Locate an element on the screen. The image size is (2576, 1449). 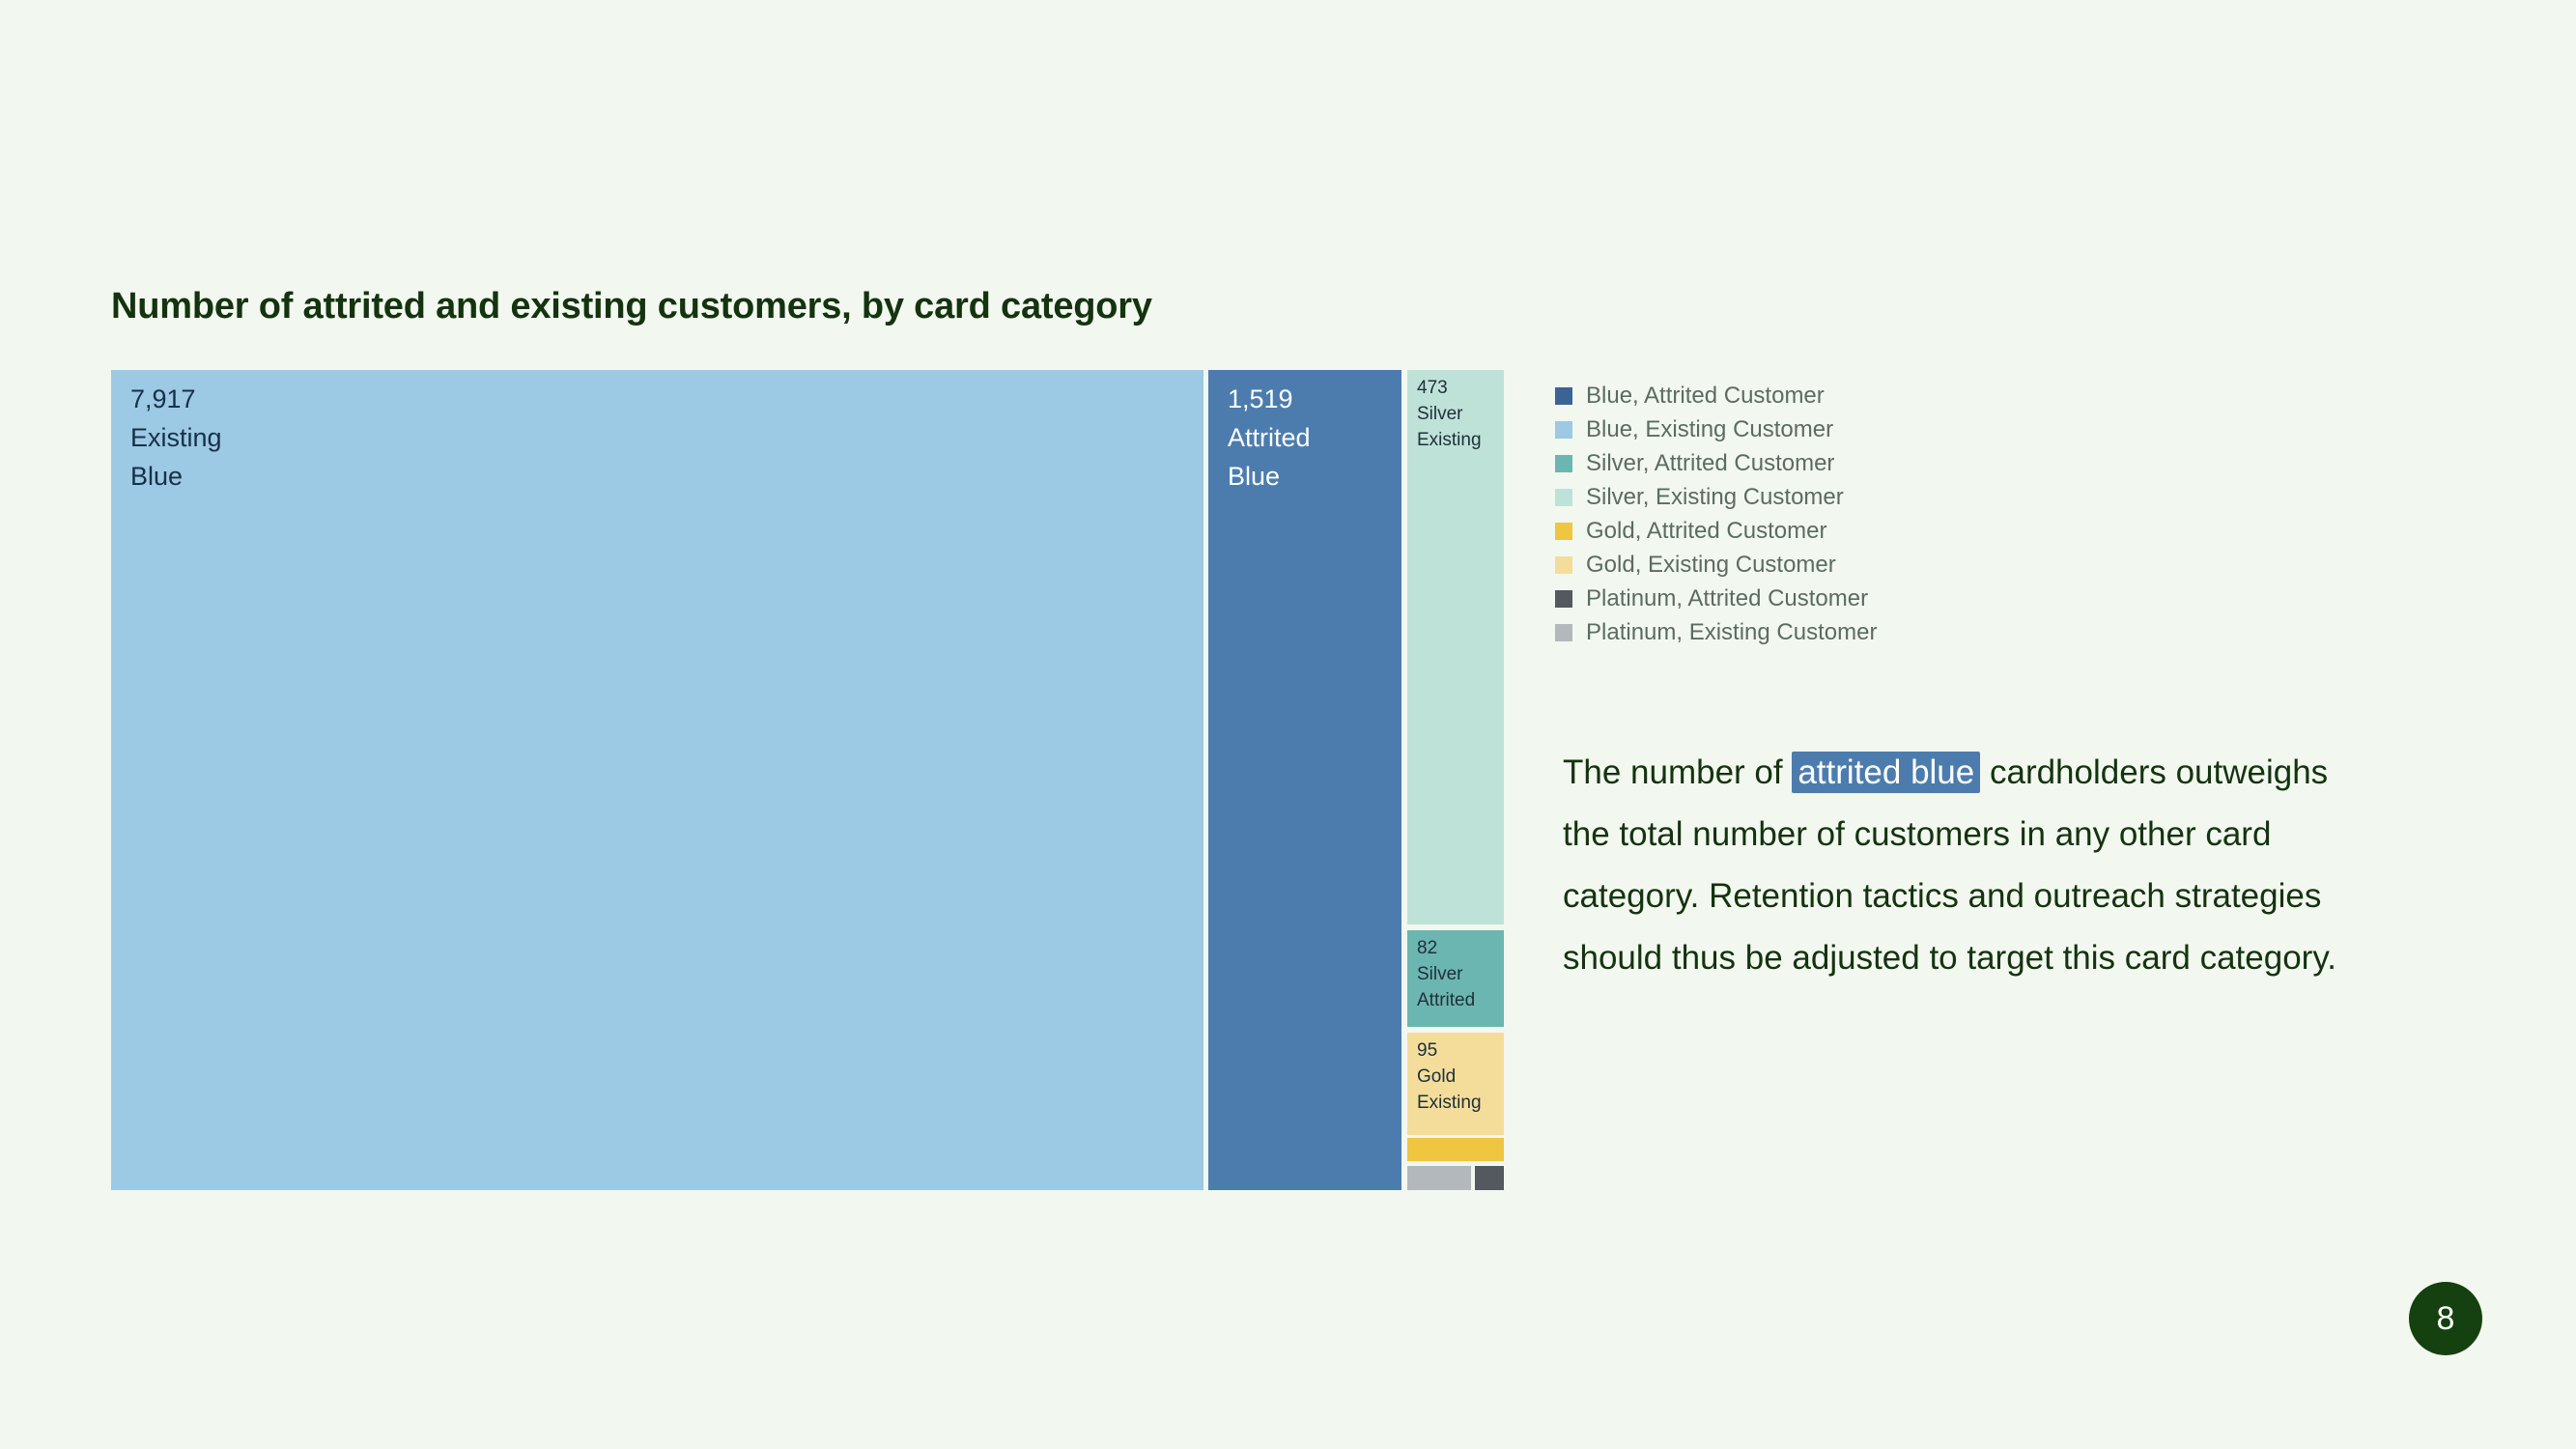
annotation-highlight: attrited blue is located at coordinates (1886, 772).